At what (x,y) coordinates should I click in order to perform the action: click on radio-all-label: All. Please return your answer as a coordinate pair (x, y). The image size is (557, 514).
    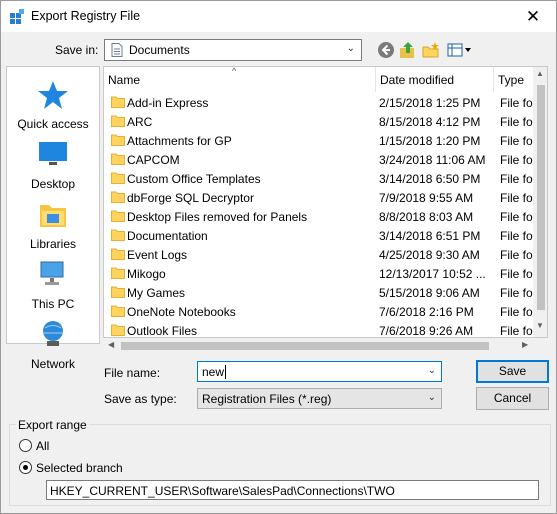
    Looking at the image, I should click on (42, 446).